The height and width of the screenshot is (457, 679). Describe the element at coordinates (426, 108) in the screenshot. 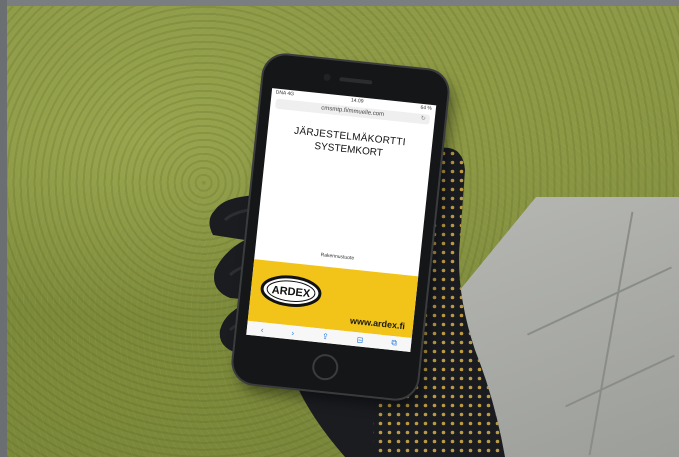

I see `battery-level: 64 %` at that location.